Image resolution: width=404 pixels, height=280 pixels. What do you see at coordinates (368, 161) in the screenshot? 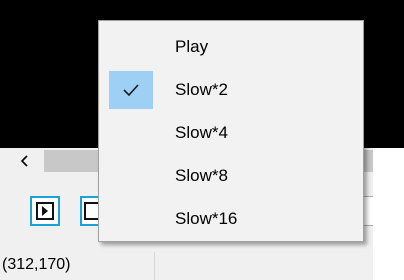
I see `horizontal-scrollbar-track-end` at bounding box center [368, 161].